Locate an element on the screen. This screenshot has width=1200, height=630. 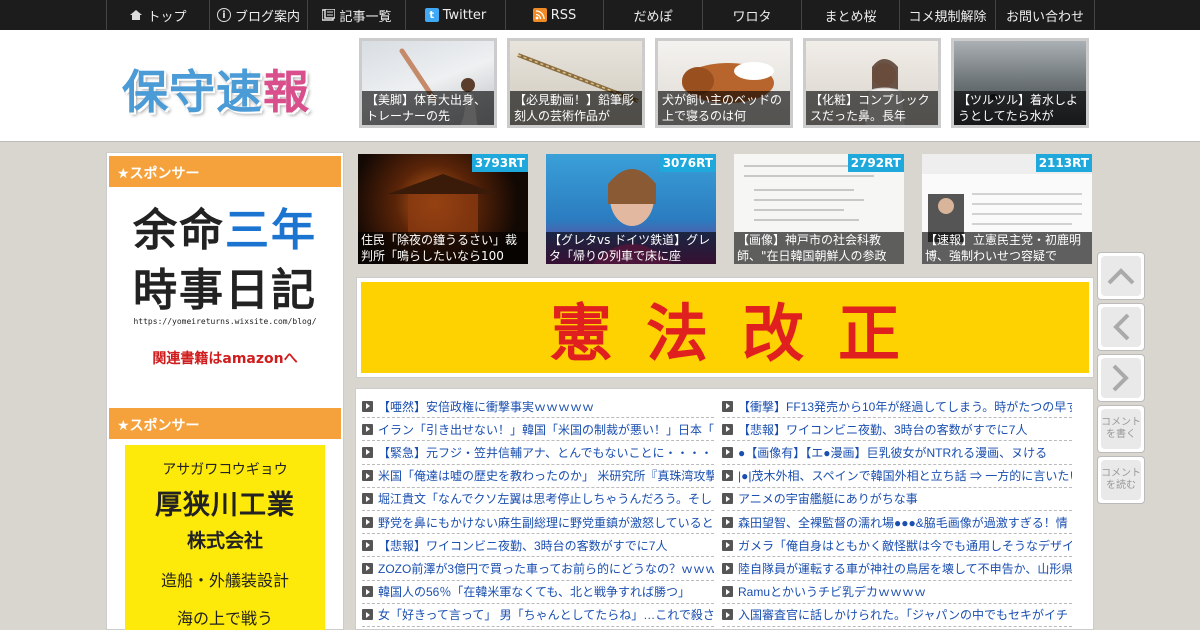
list-item: 女「好きって言って」 男「ちゃんとしてたらね」…これで殺さ is located at coordinates (538, 615).